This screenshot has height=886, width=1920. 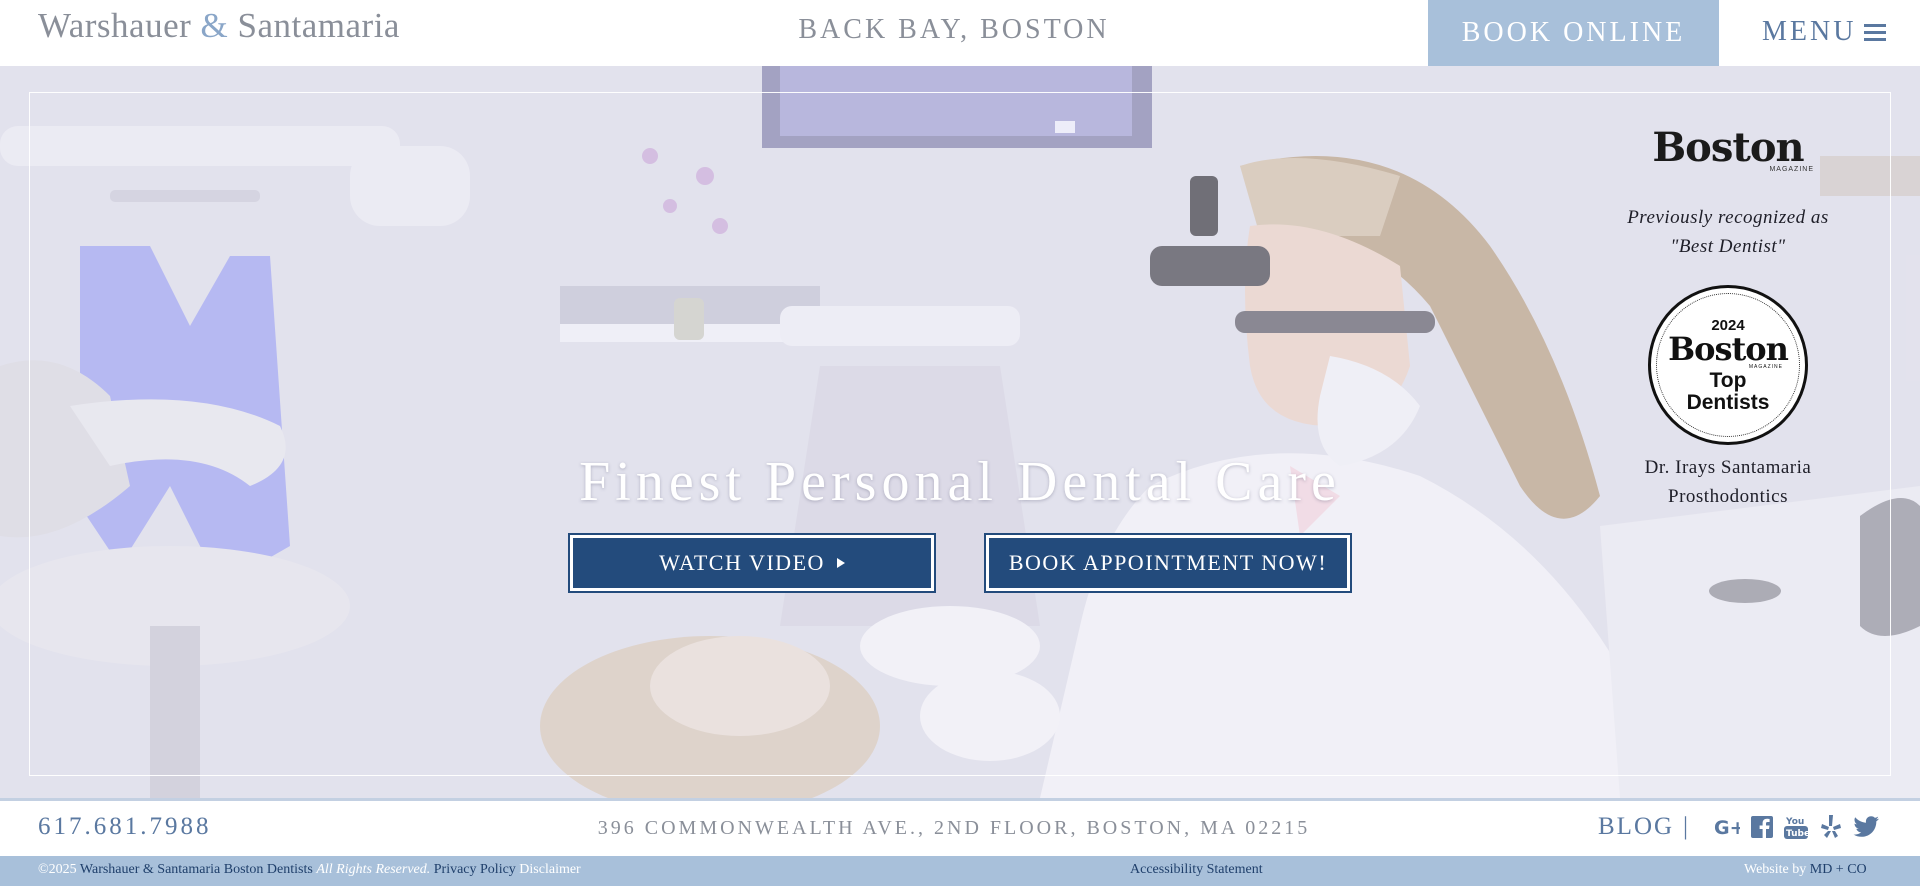 What do you see at coordinates (1728, 348) in the screenshot?
I see `badge-magazine-name: Boston` at bounding box center [1728, 348].